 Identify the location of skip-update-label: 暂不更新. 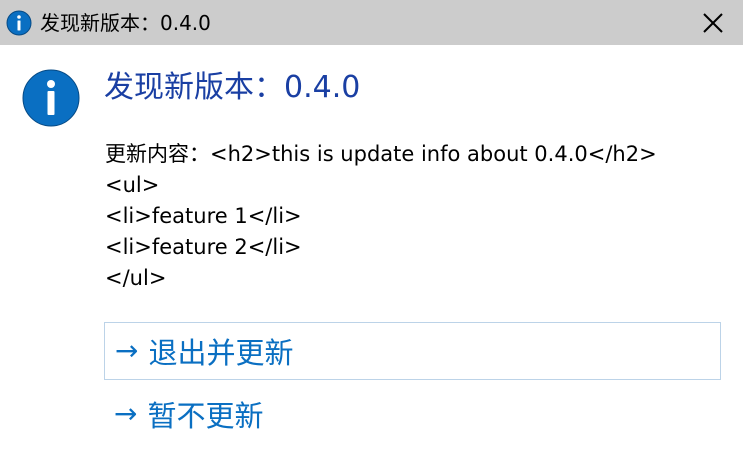
(205, 416).